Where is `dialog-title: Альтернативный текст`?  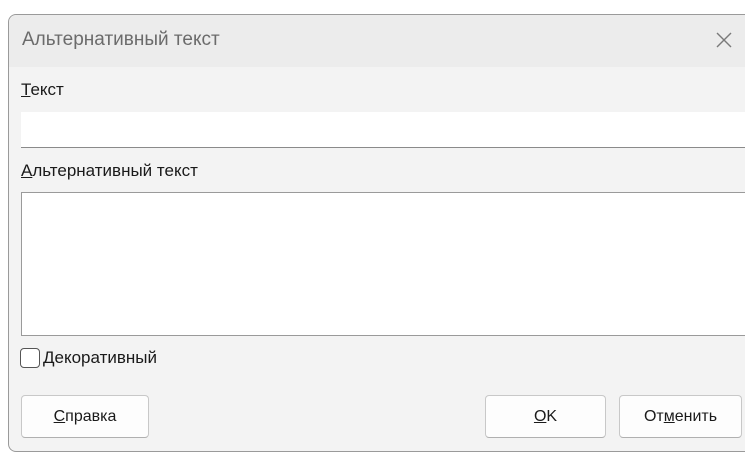 dialog-title: Альтернативный текст is located at coordinates (121, 39).